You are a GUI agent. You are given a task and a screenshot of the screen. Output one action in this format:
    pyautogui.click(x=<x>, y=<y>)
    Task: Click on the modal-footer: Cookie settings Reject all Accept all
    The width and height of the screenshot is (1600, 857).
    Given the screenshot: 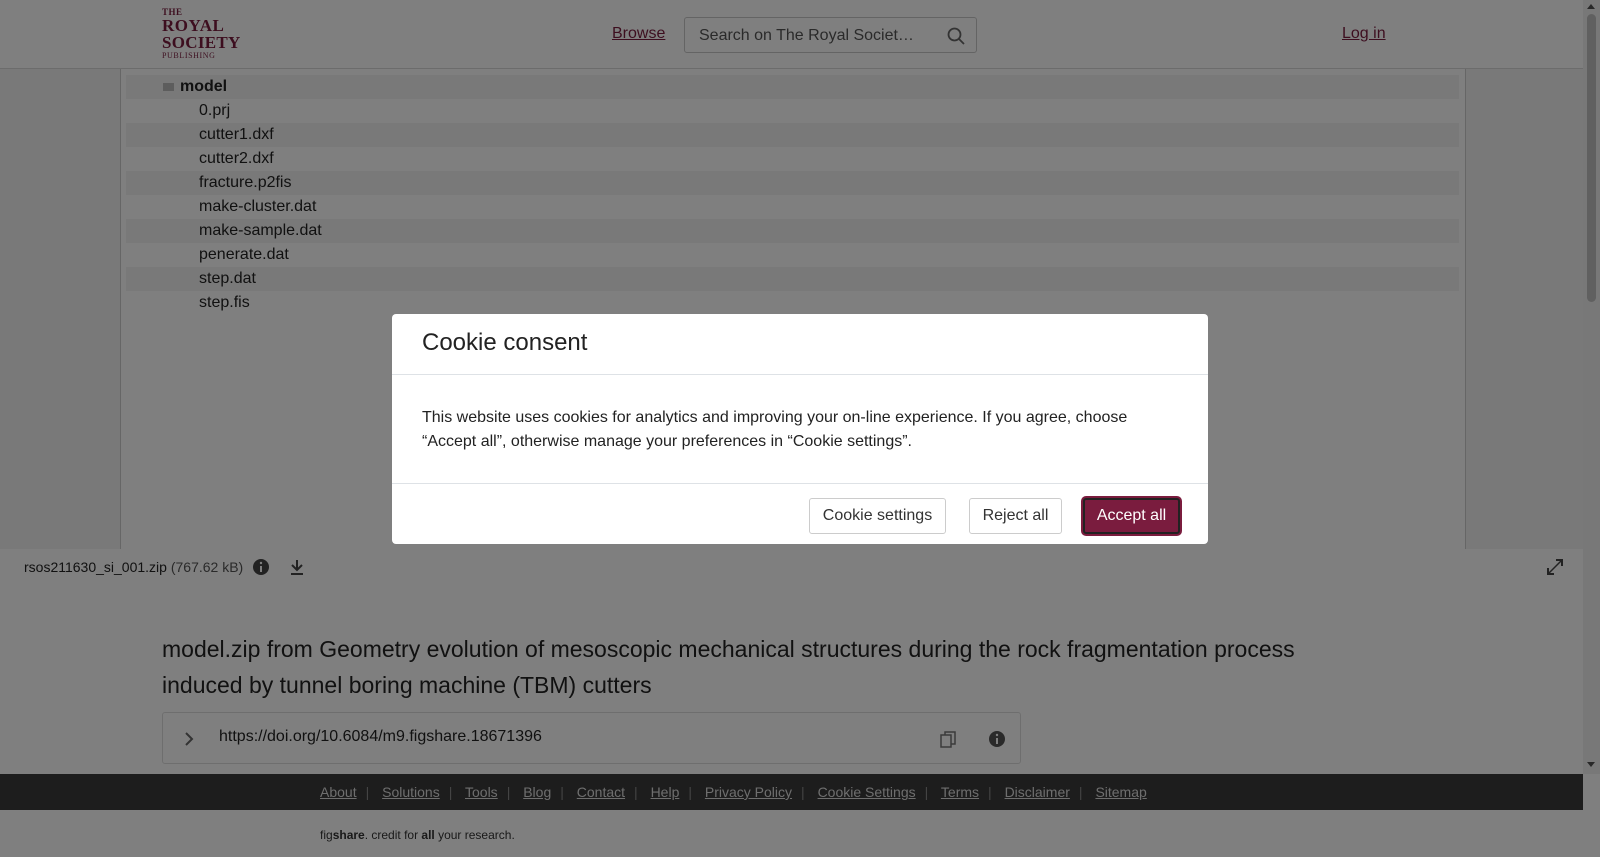 What is the action you would take?
    pyautogui.click(x=800, y=513)
    